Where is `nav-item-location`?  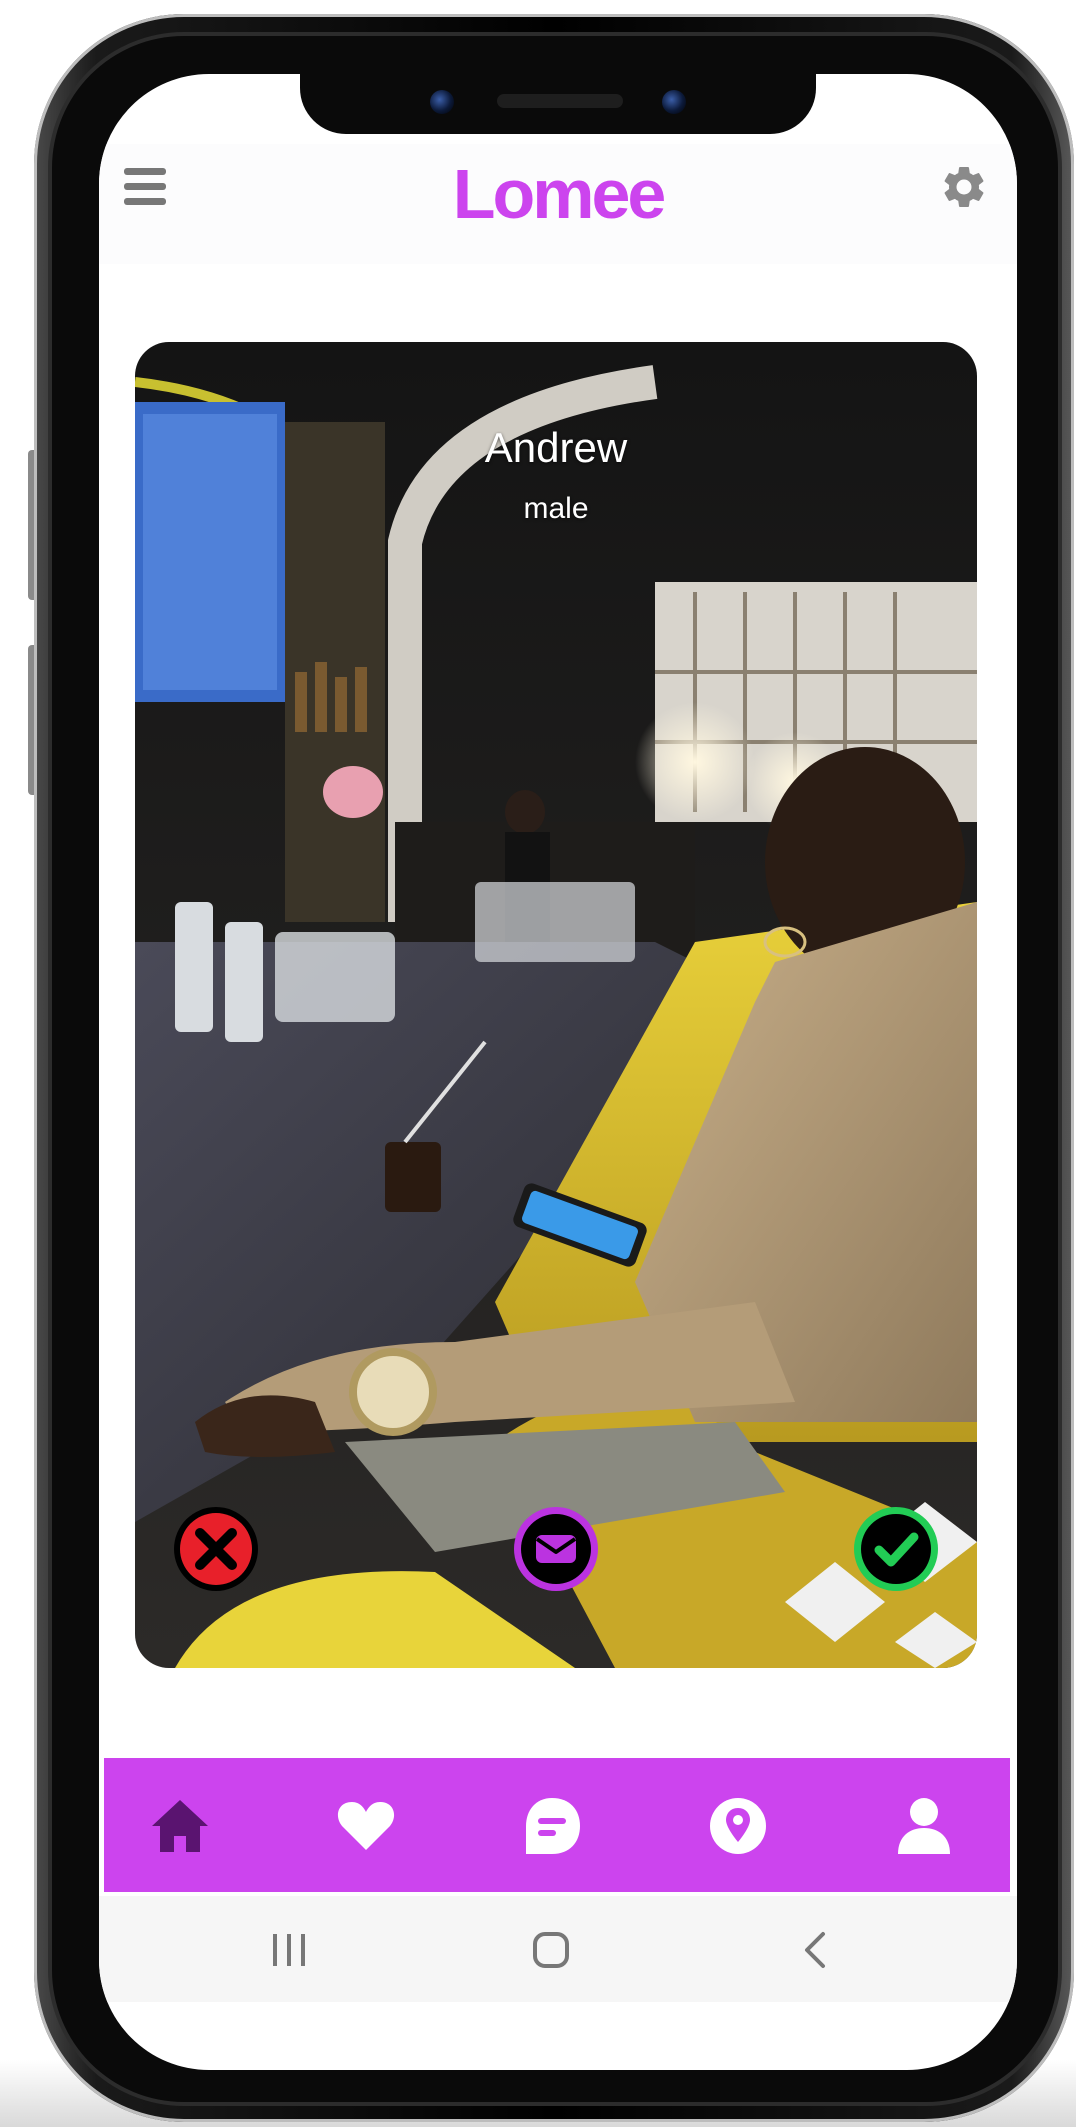
nav-item-location is located at coordinates (738, 1826).